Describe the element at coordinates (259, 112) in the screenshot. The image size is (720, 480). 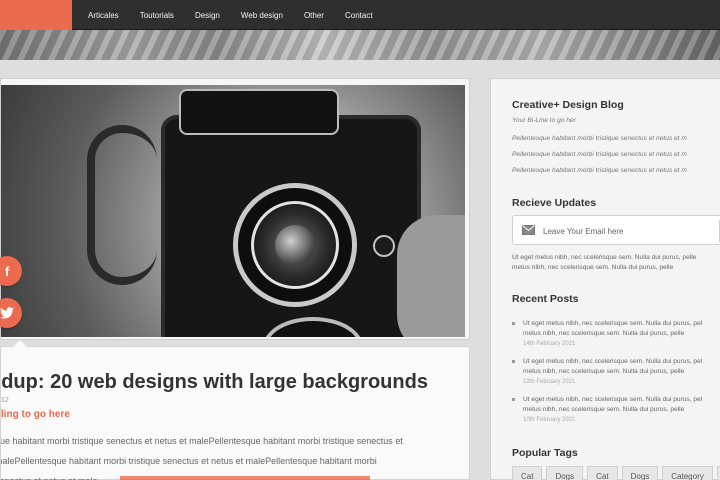
I see `camera-viewfinder` at that location.